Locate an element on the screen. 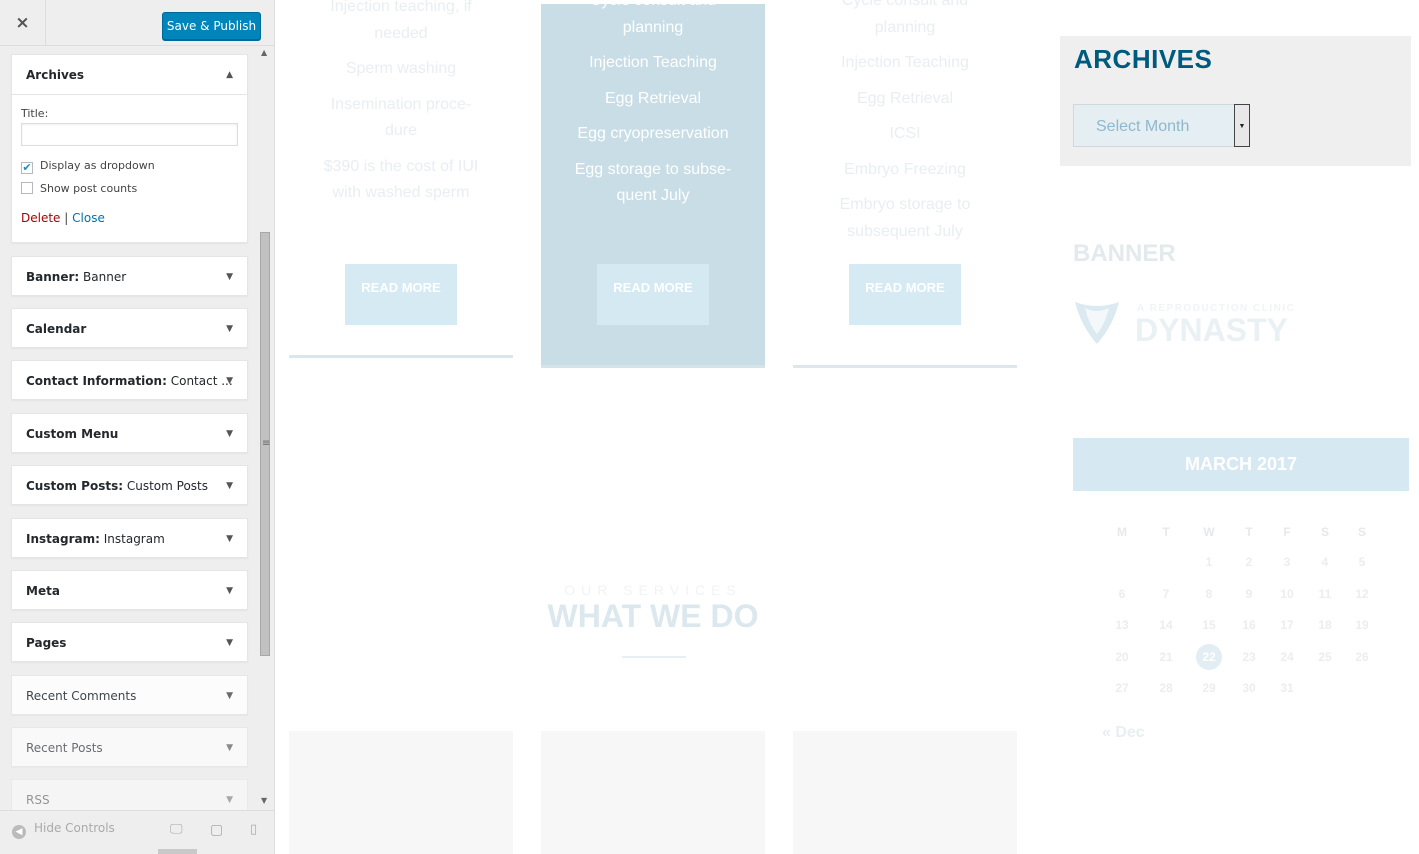 Image resolution: width=1419 pixels, height=854 pixels. calendar-weekday: M is located at coordinates (1122, 532).